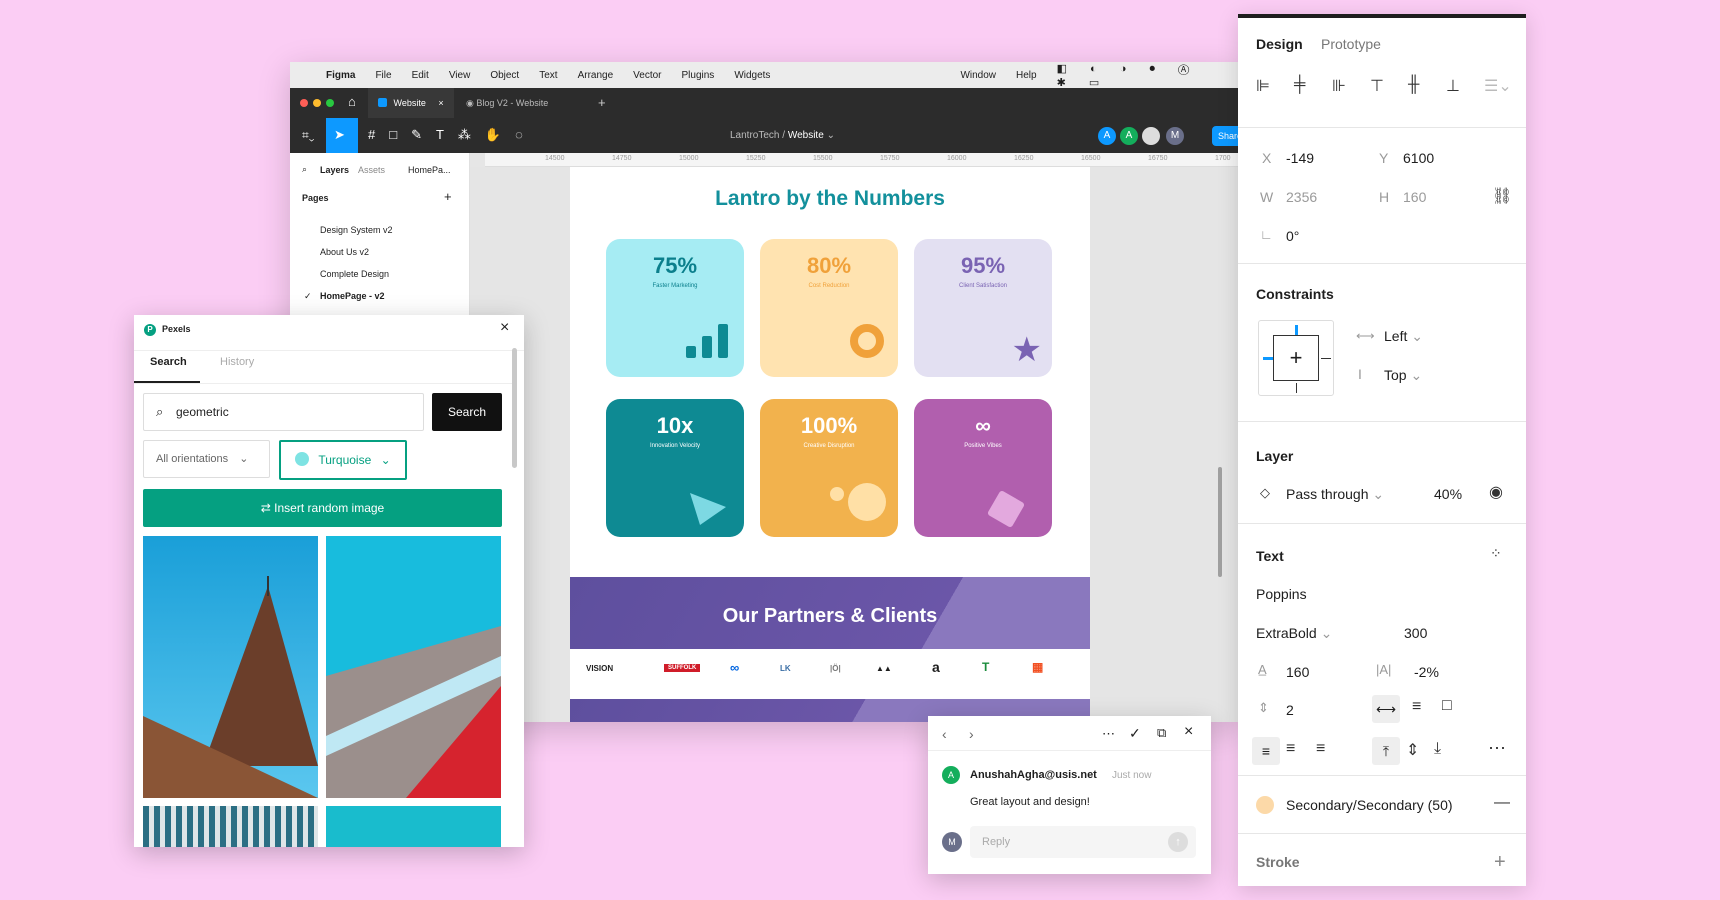  What do you see at coordinates (1500, 862) in the screenshot?
I see `add-stroke-icon: +` at bounding box center [1500, 862].